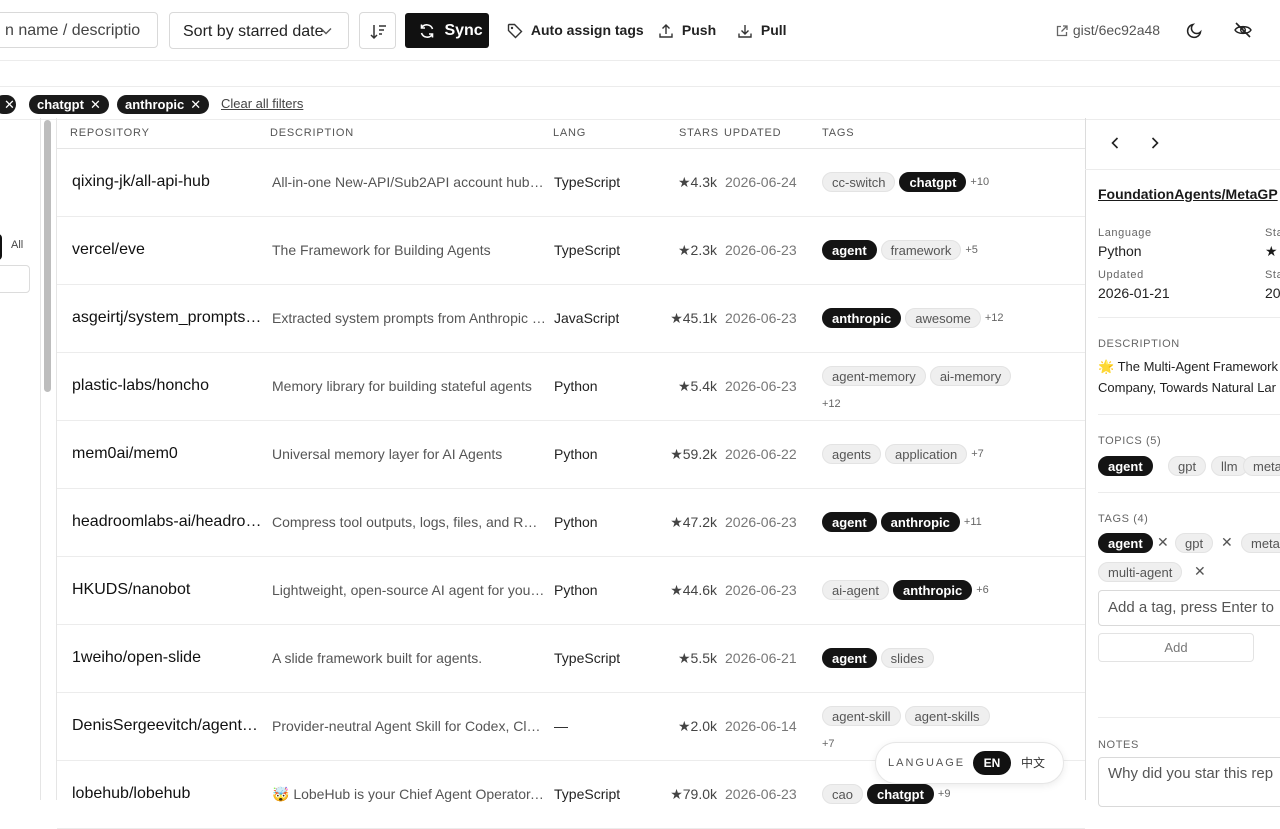  I want to click on tag-chip: cc-switch, so click(859, 182).